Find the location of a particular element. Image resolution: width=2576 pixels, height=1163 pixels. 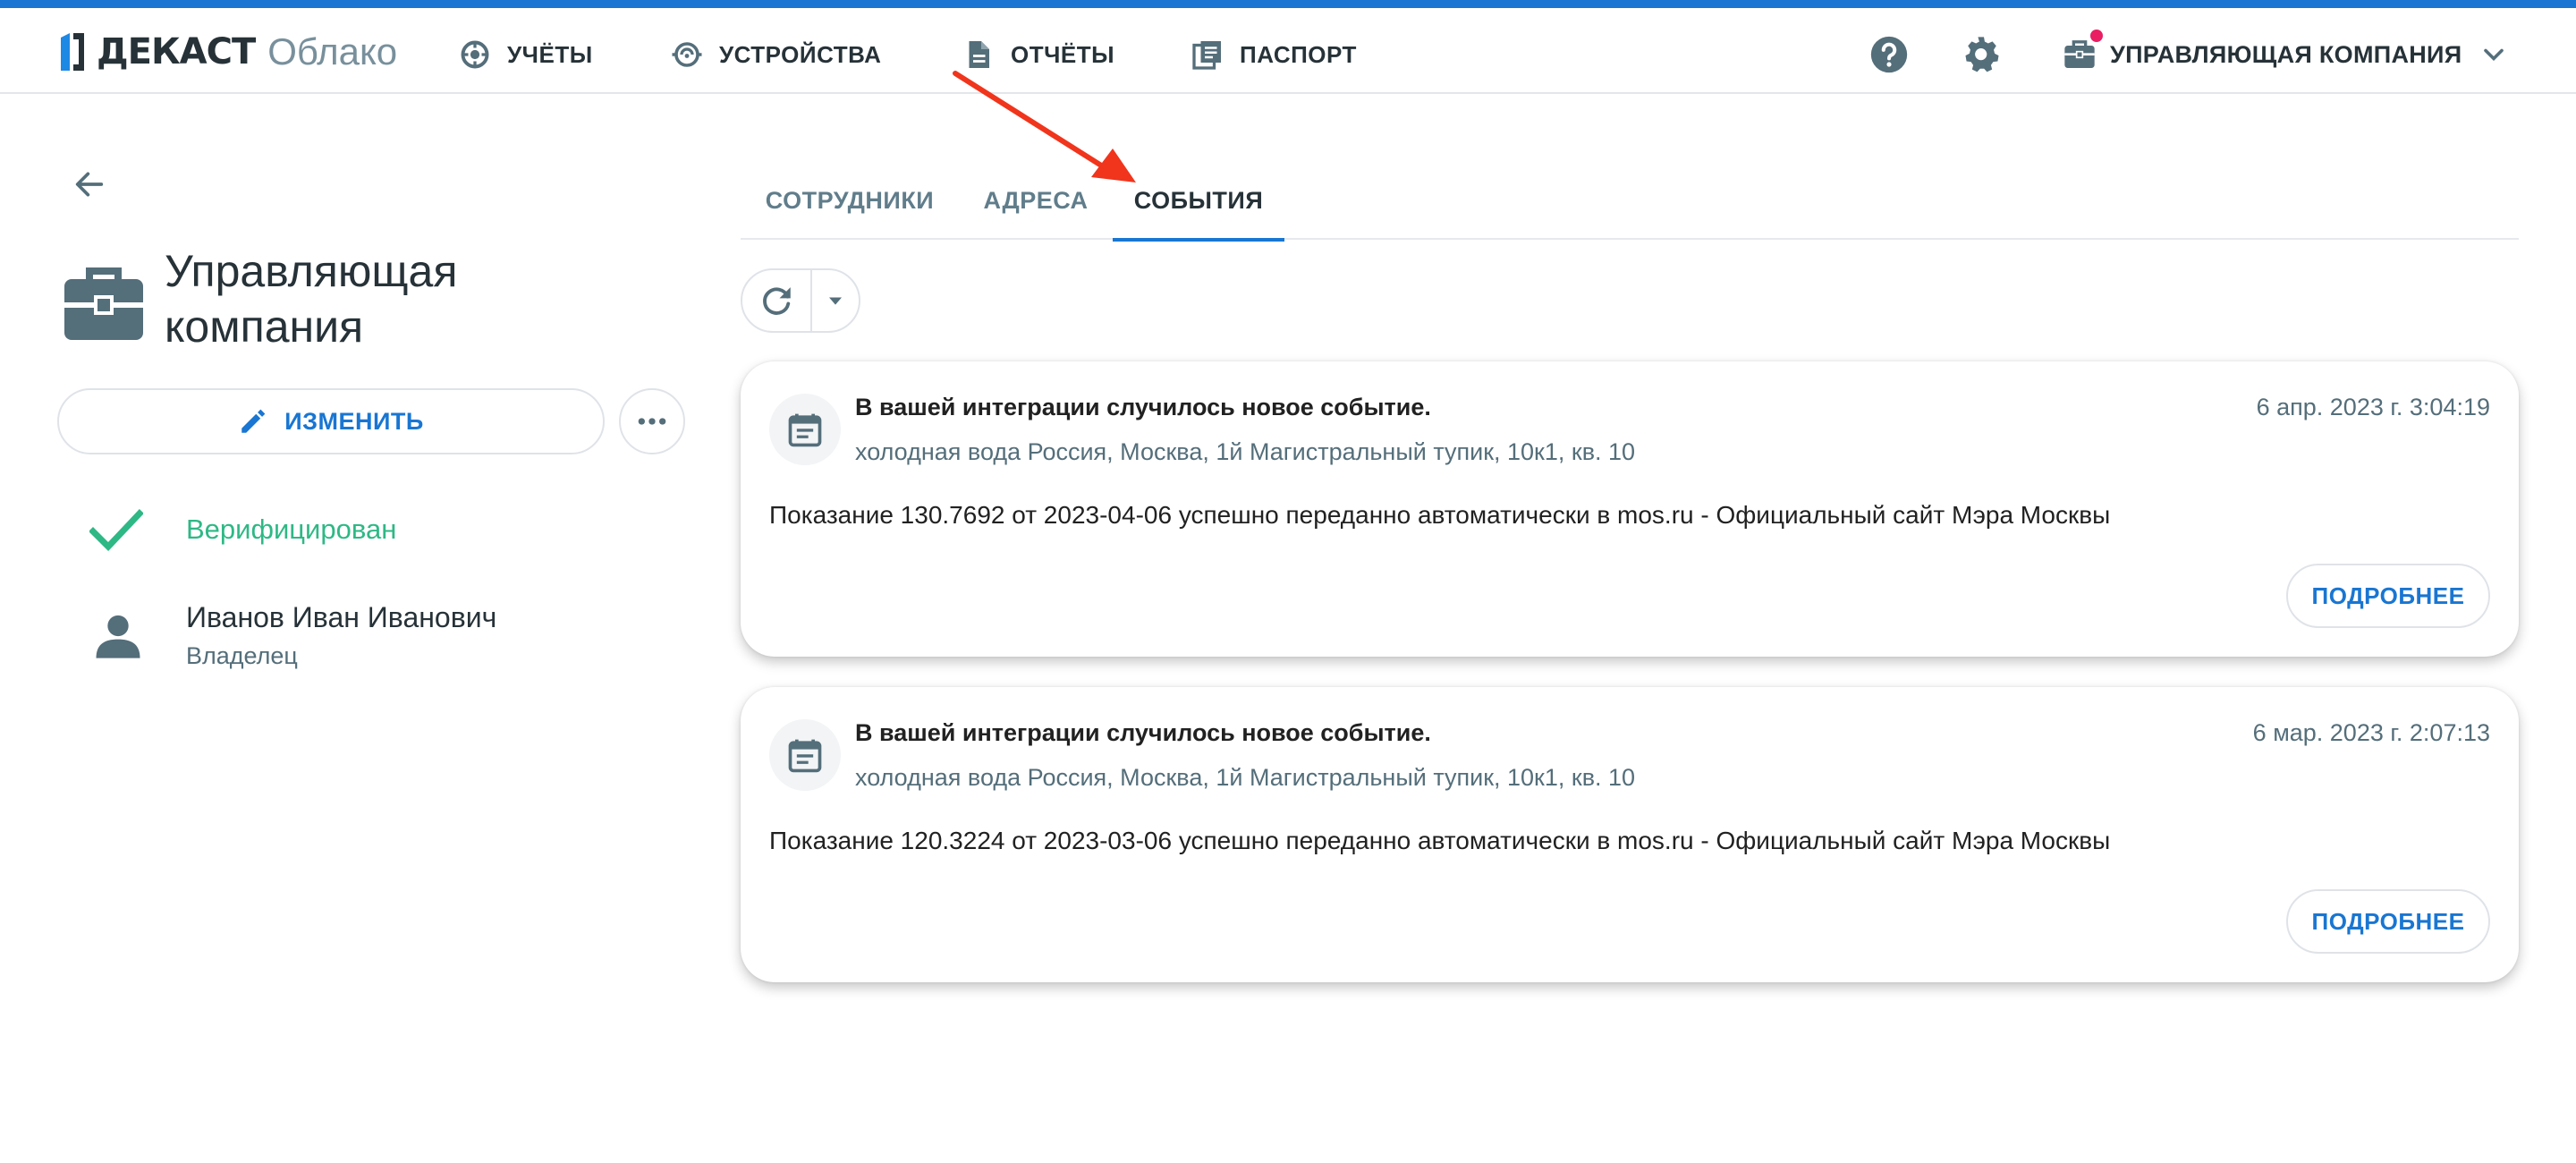

more-options-button is located at coordinates (652, 421).